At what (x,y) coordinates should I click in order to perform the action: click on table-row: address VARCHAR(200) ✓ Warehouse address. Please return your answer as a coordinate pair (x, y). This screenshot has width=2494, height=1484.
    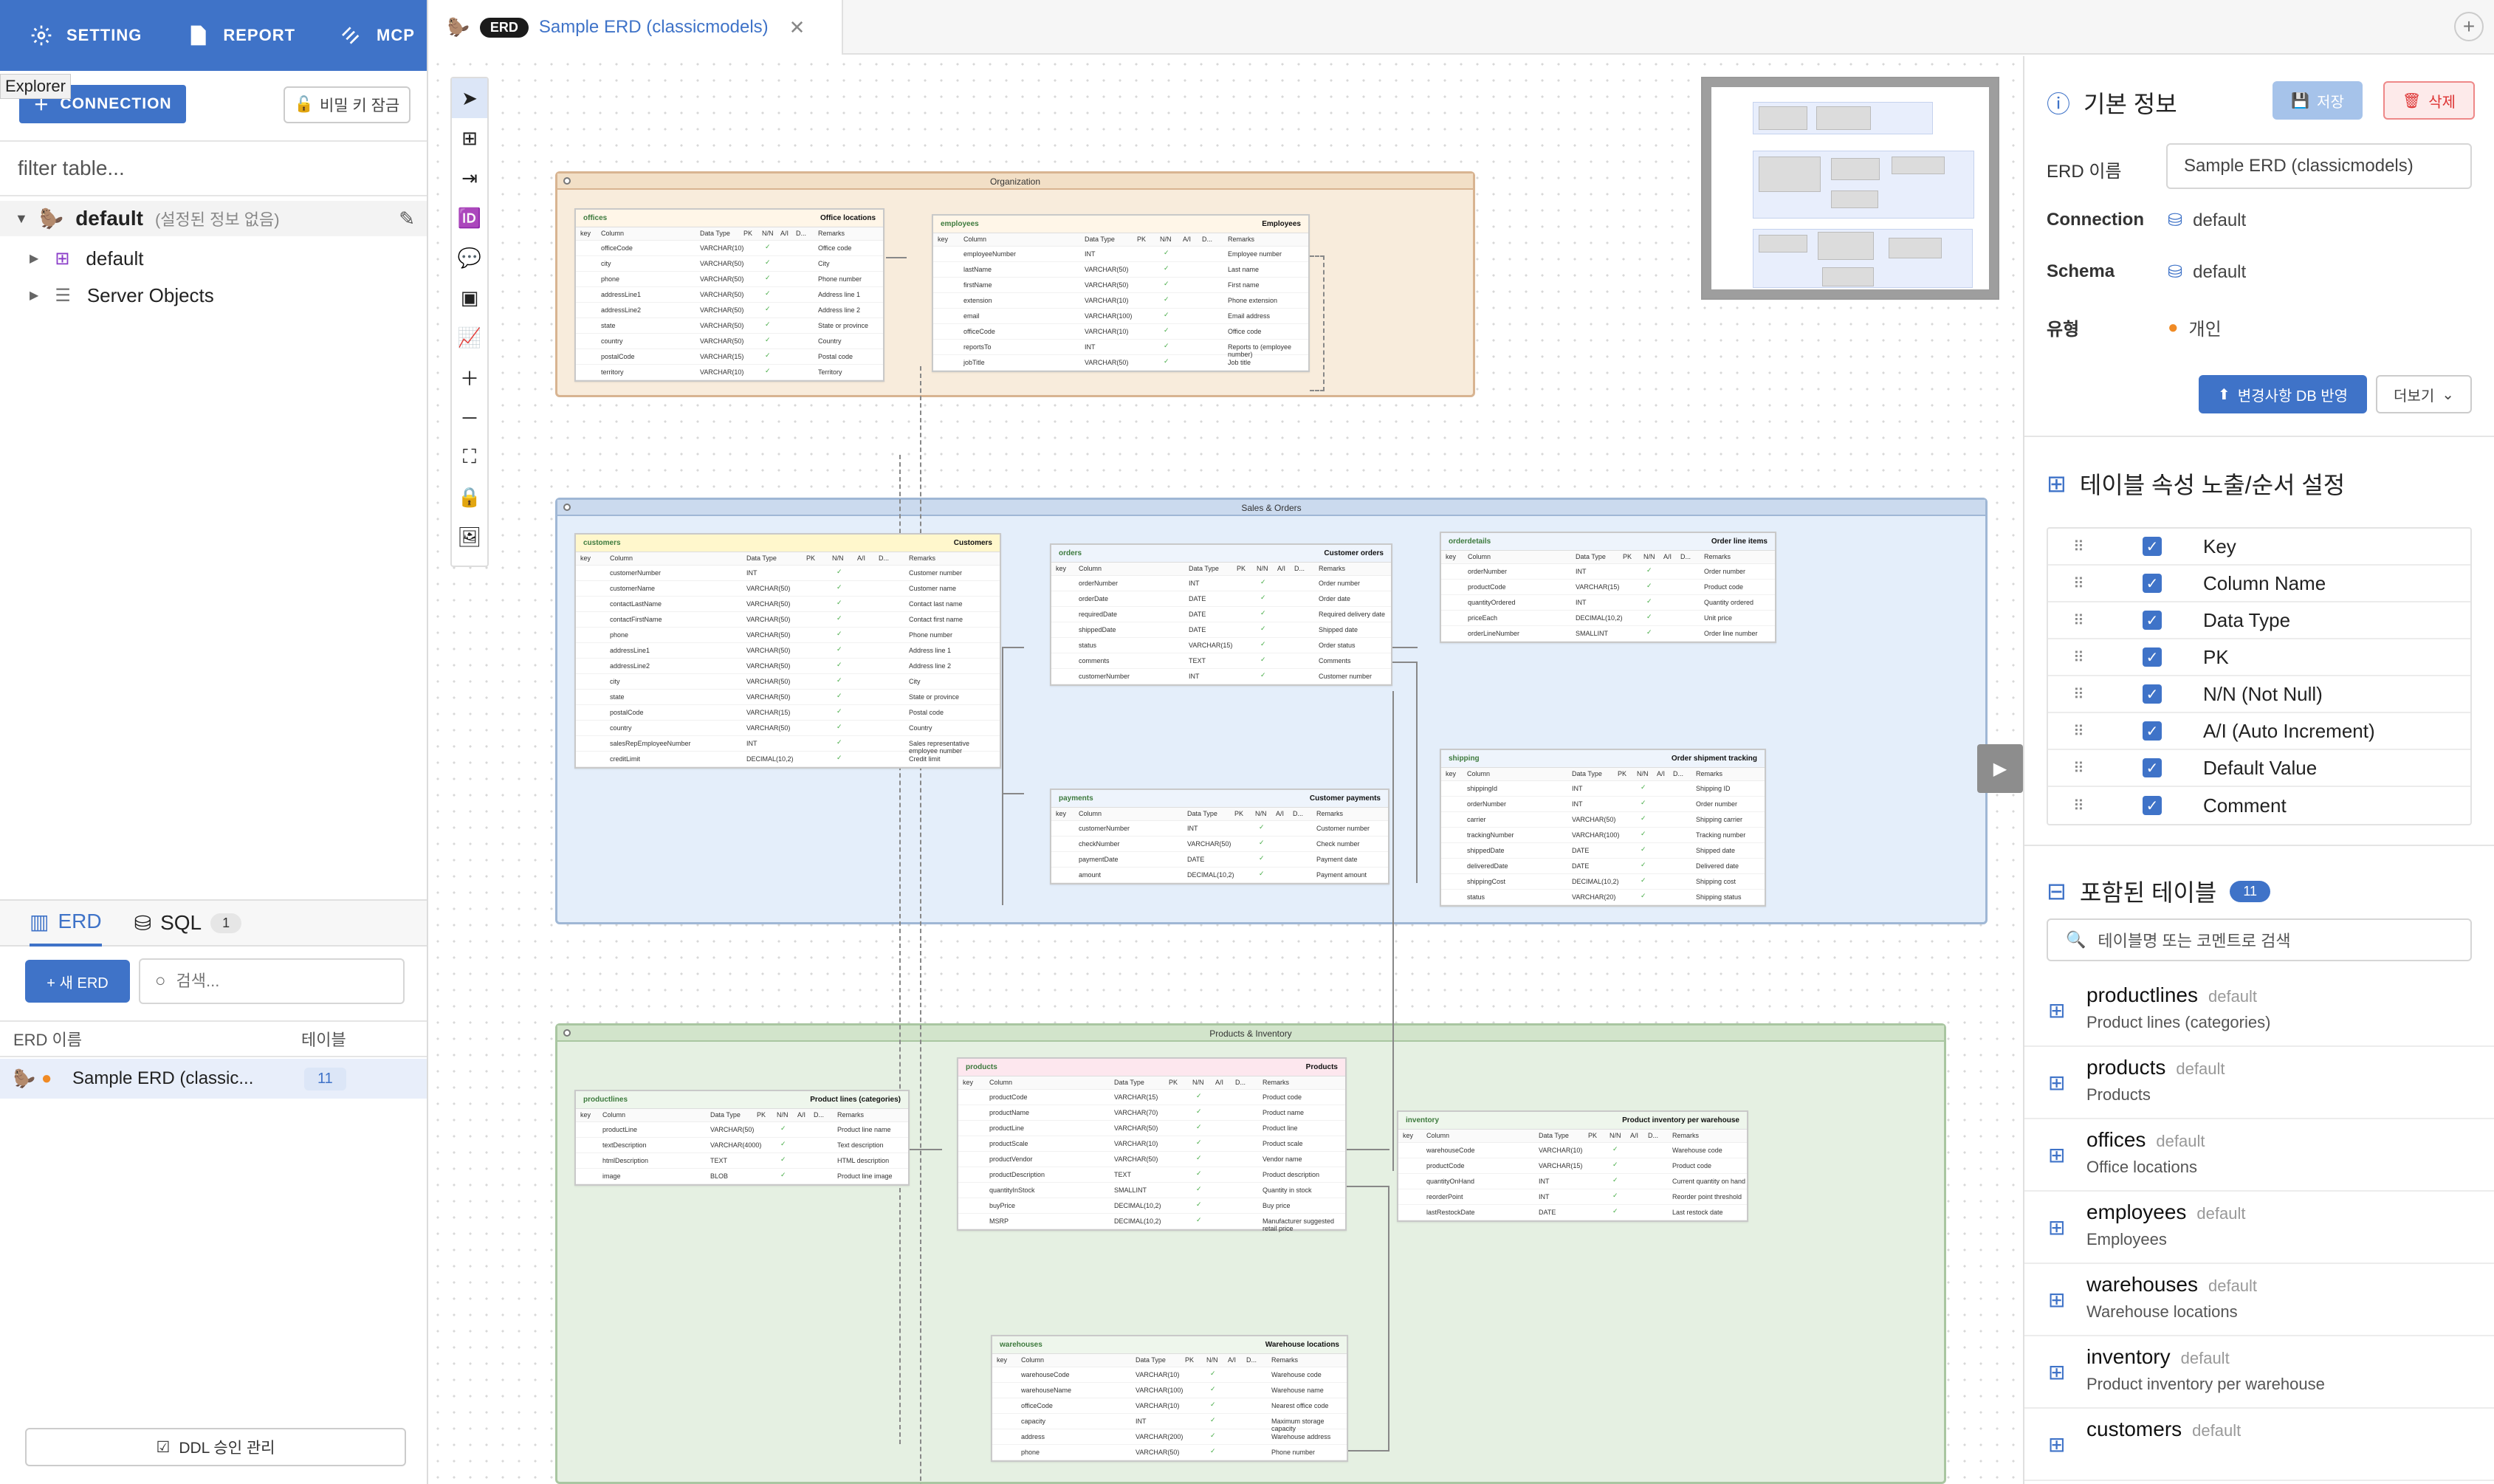
    Looking at the image, I should click on (1170, 1437).